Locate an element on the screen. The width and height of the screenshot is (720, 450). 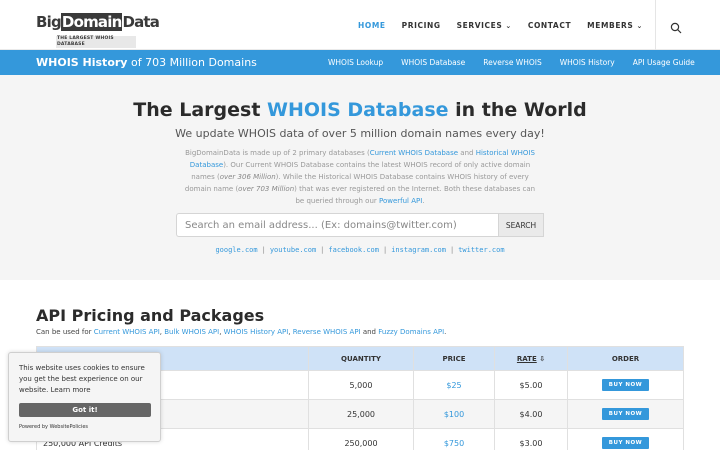
search-button: SEARCH is located at coordinates (521, 225).